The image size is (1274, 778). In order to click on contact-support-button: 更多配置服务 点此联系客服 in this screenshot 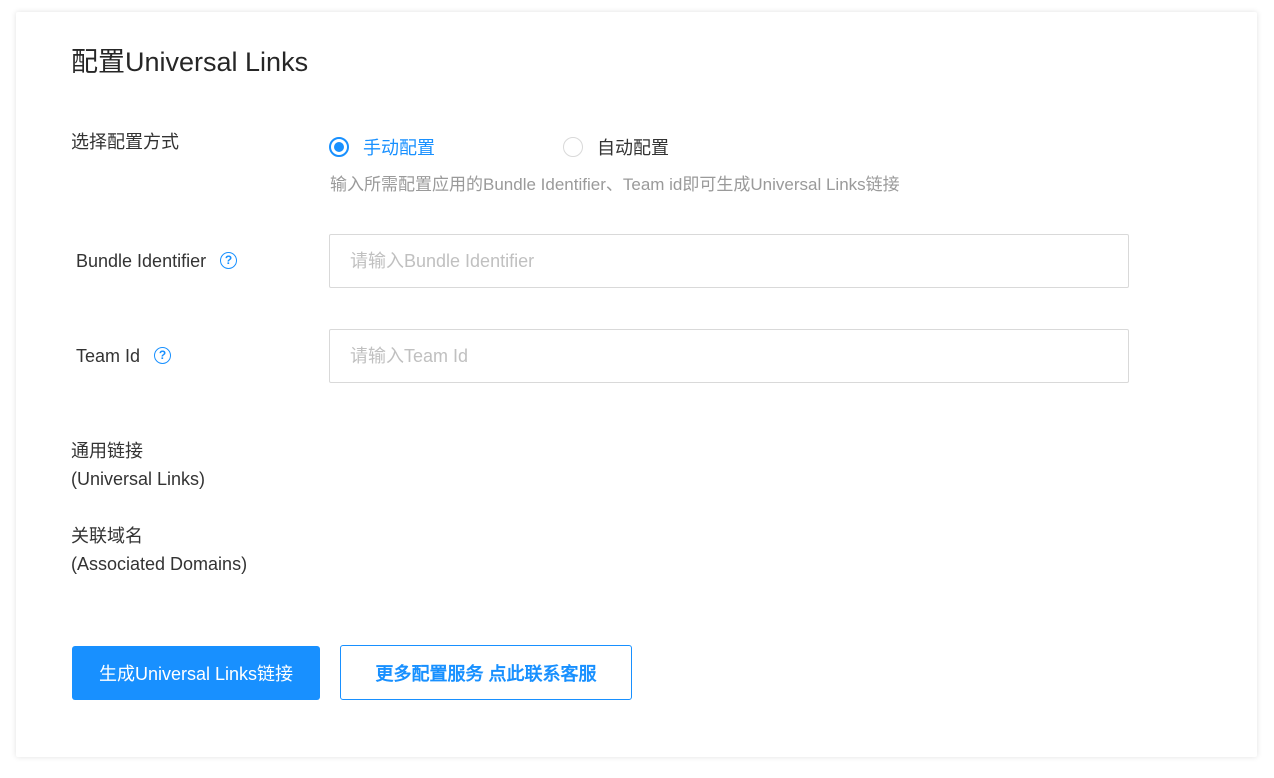, I will do `click(486, 672)`.